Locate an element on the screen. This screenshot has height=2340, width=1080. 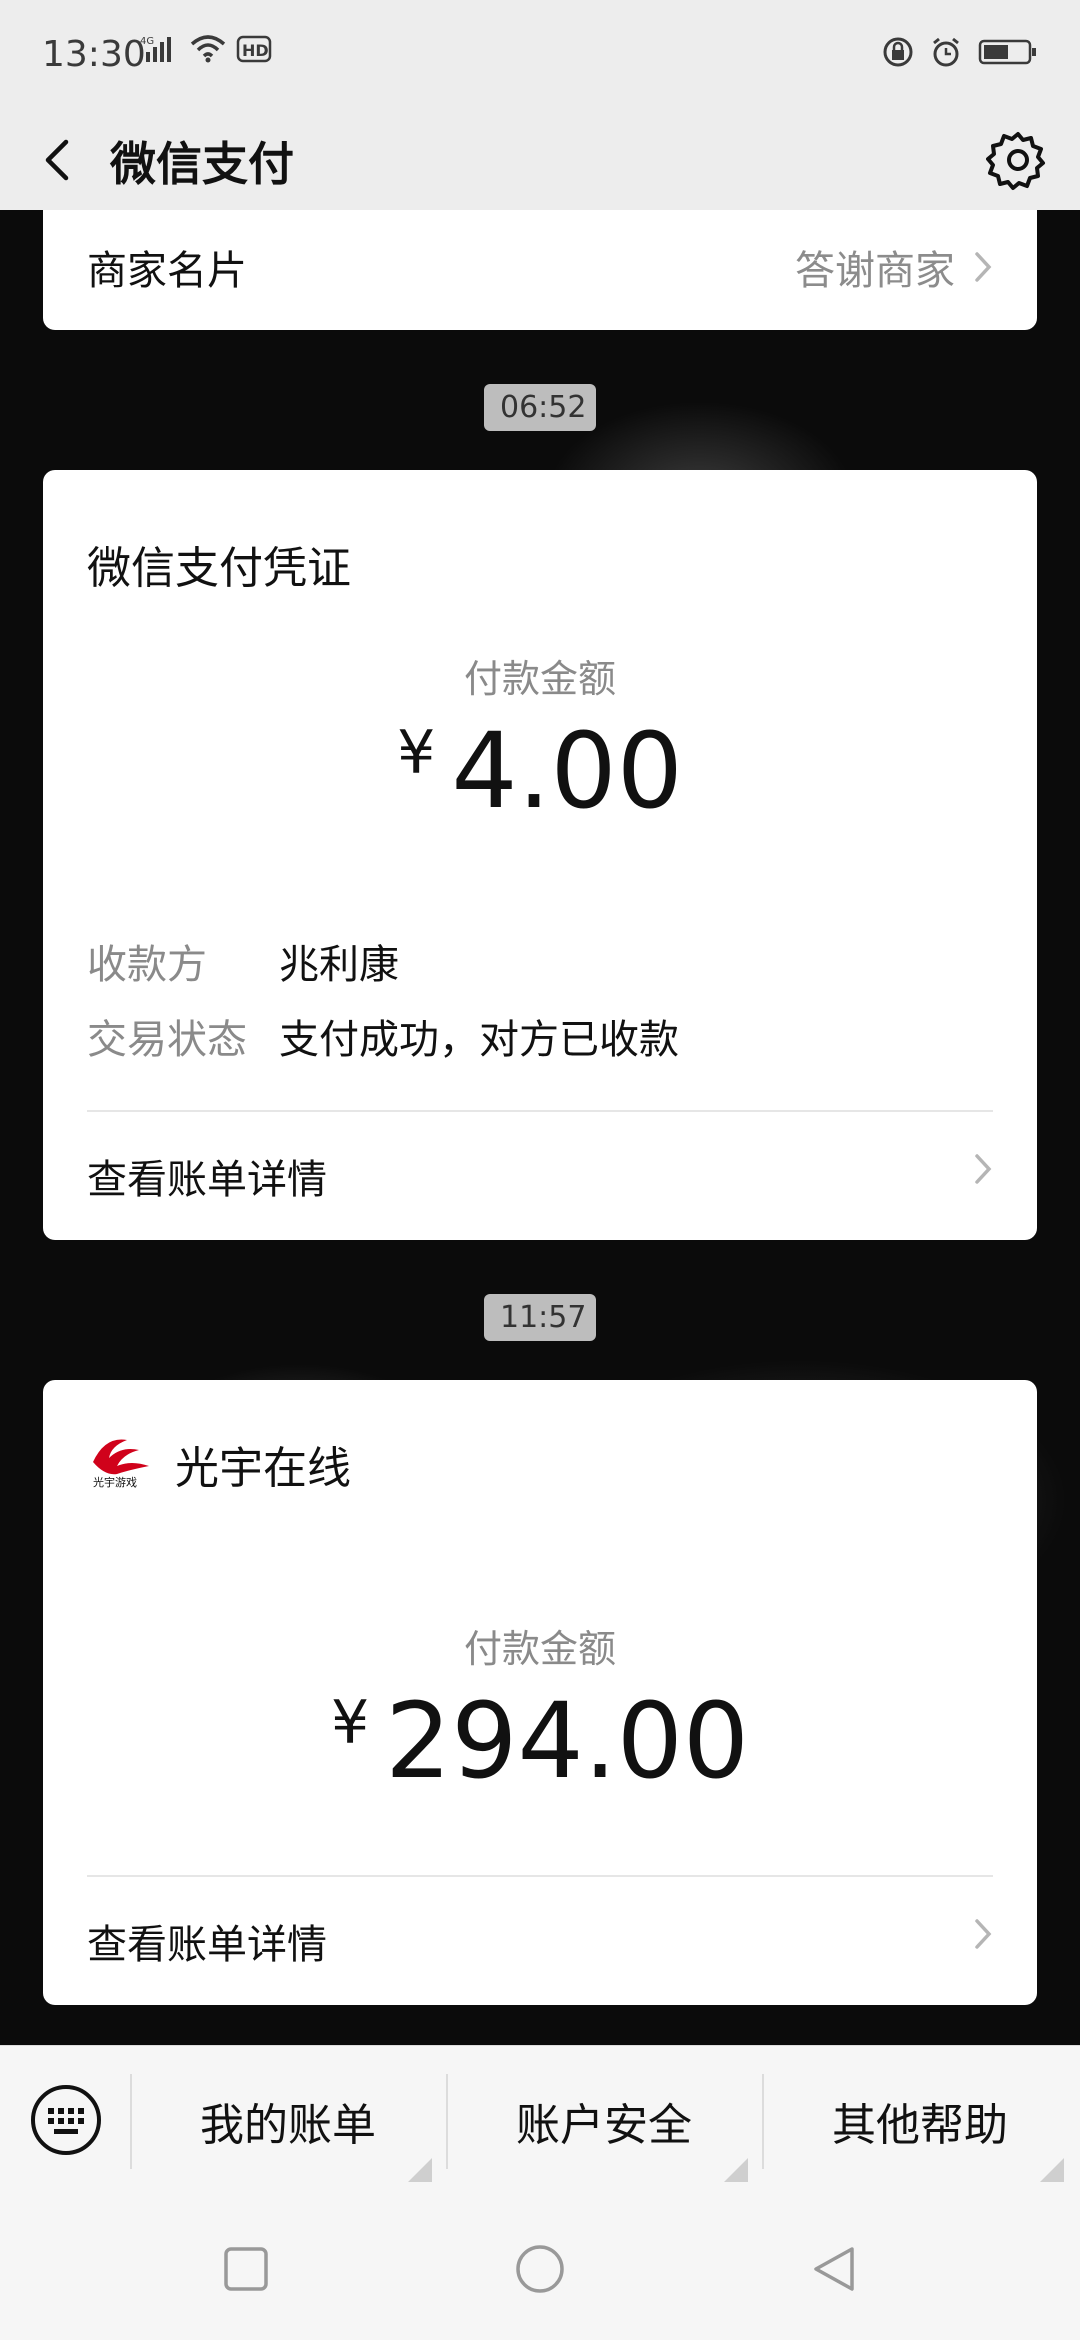
page-title: 微信支付 is located at coordinates (202, 164).